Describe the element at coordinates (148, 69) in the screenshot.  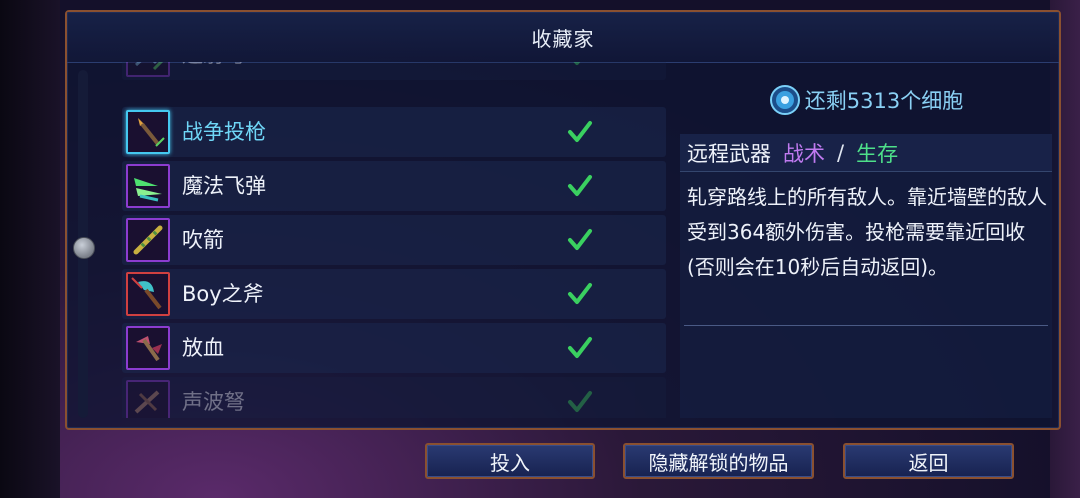
I see `repeater-crossbow-icon` at that location.